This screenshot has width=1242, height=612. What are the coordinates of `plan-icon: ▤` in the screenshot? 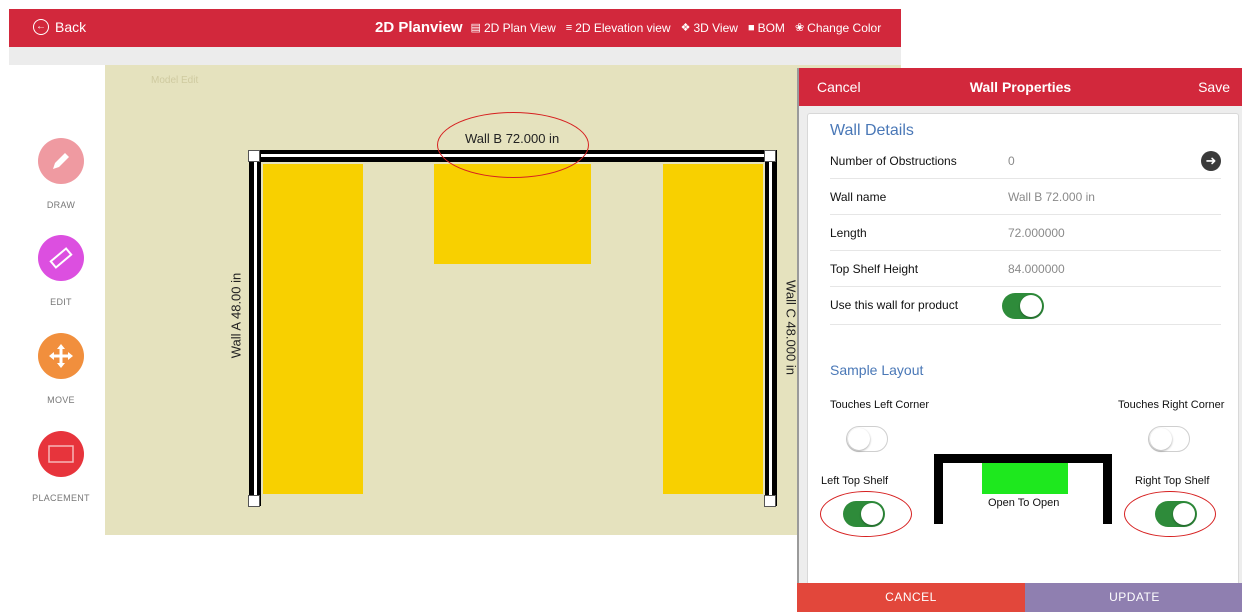 It's located at (475, 28).